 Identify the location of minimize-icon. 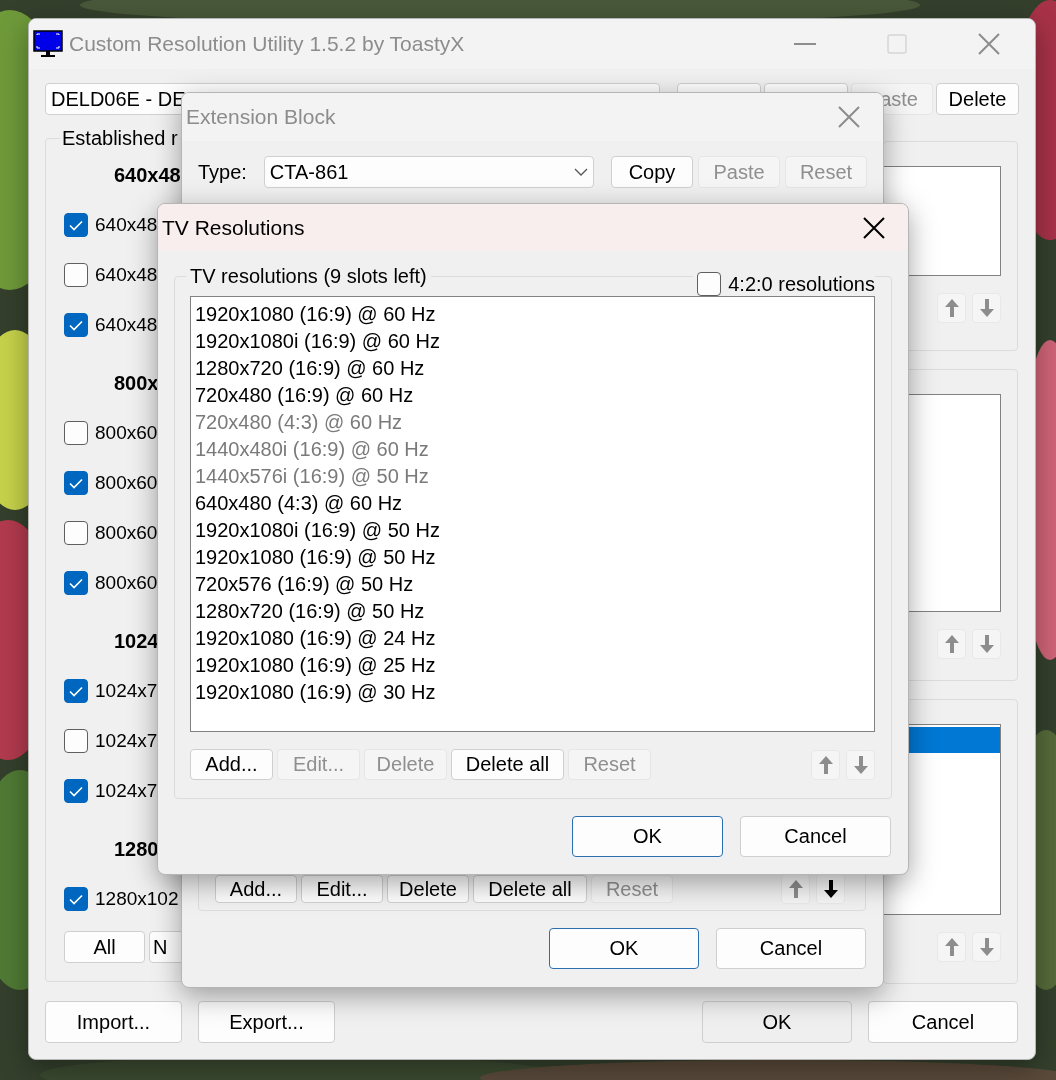
(805, 44).